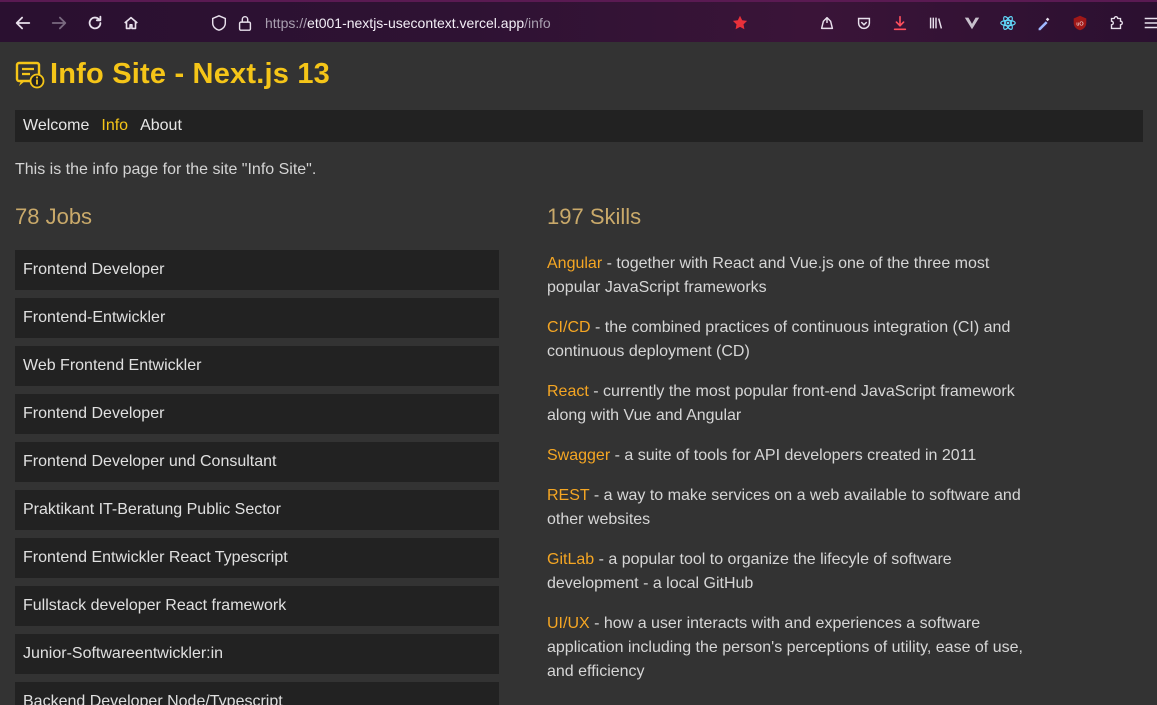  I want to click on job-item: Frontend Developer und Consultant, so click(257, 462).